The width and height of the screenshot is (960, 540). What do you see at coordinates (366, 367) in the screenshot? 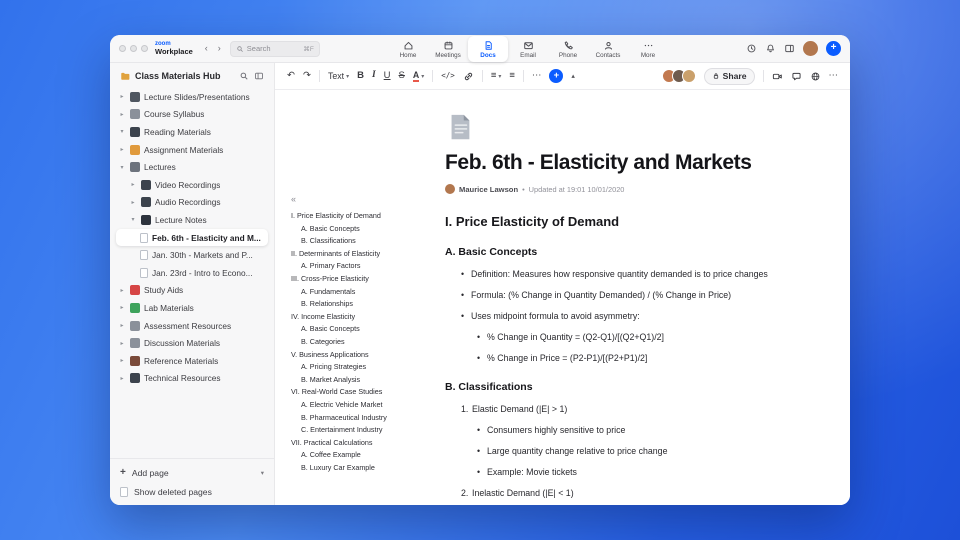
I see `toc-item: A. Pricing Strategies` at bounding box center [366, 367].